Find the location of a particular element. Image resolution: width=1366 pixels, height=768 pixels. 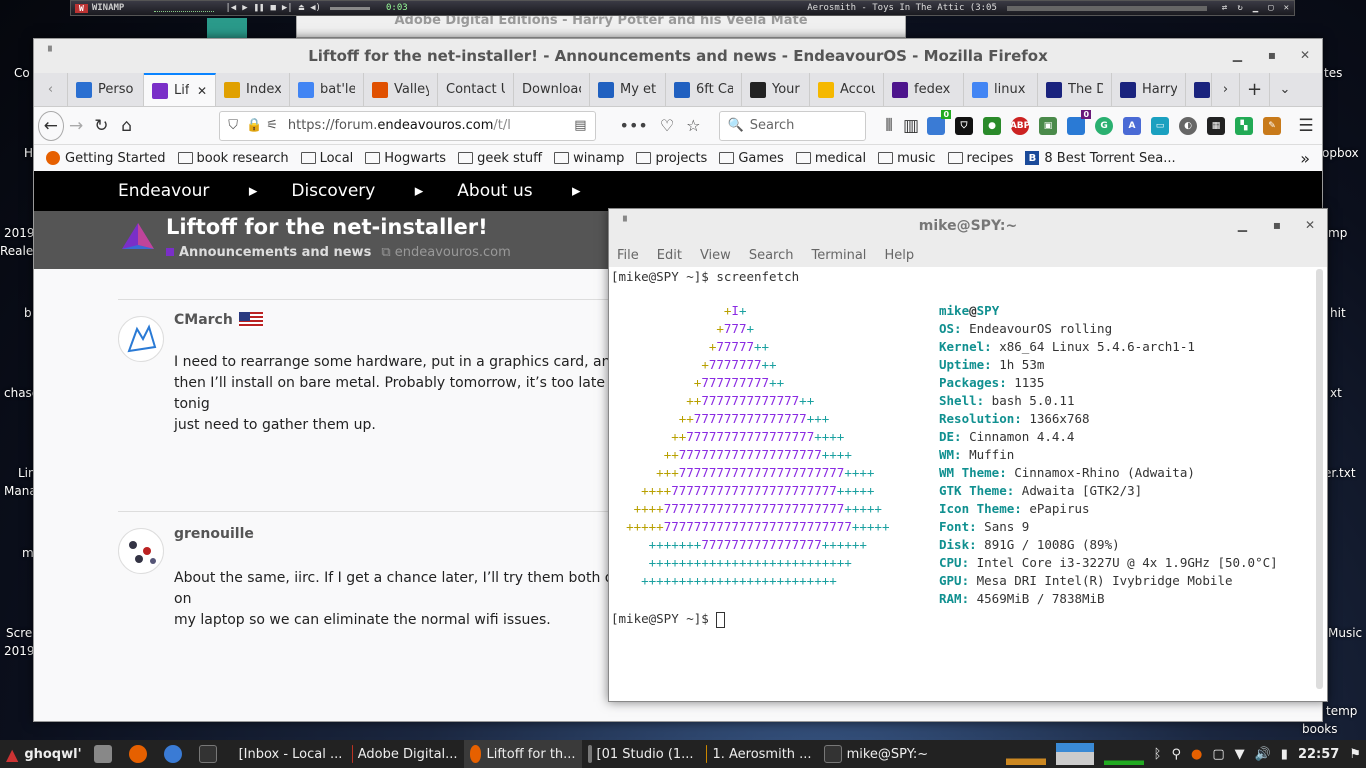

post-author: CMarch is located at coordinates (218, 320).